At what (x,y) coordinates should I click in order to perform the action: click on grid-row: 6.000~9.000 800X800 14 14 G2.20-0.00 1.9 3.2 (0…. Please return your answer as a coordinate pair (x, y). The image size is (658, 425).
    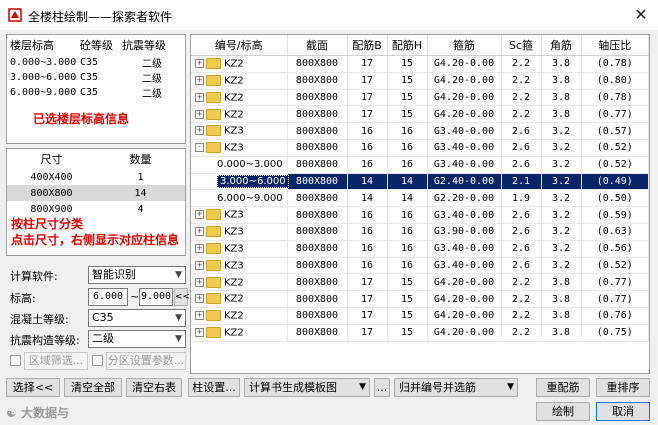
    Looking at the image, I should click on (420, 198).